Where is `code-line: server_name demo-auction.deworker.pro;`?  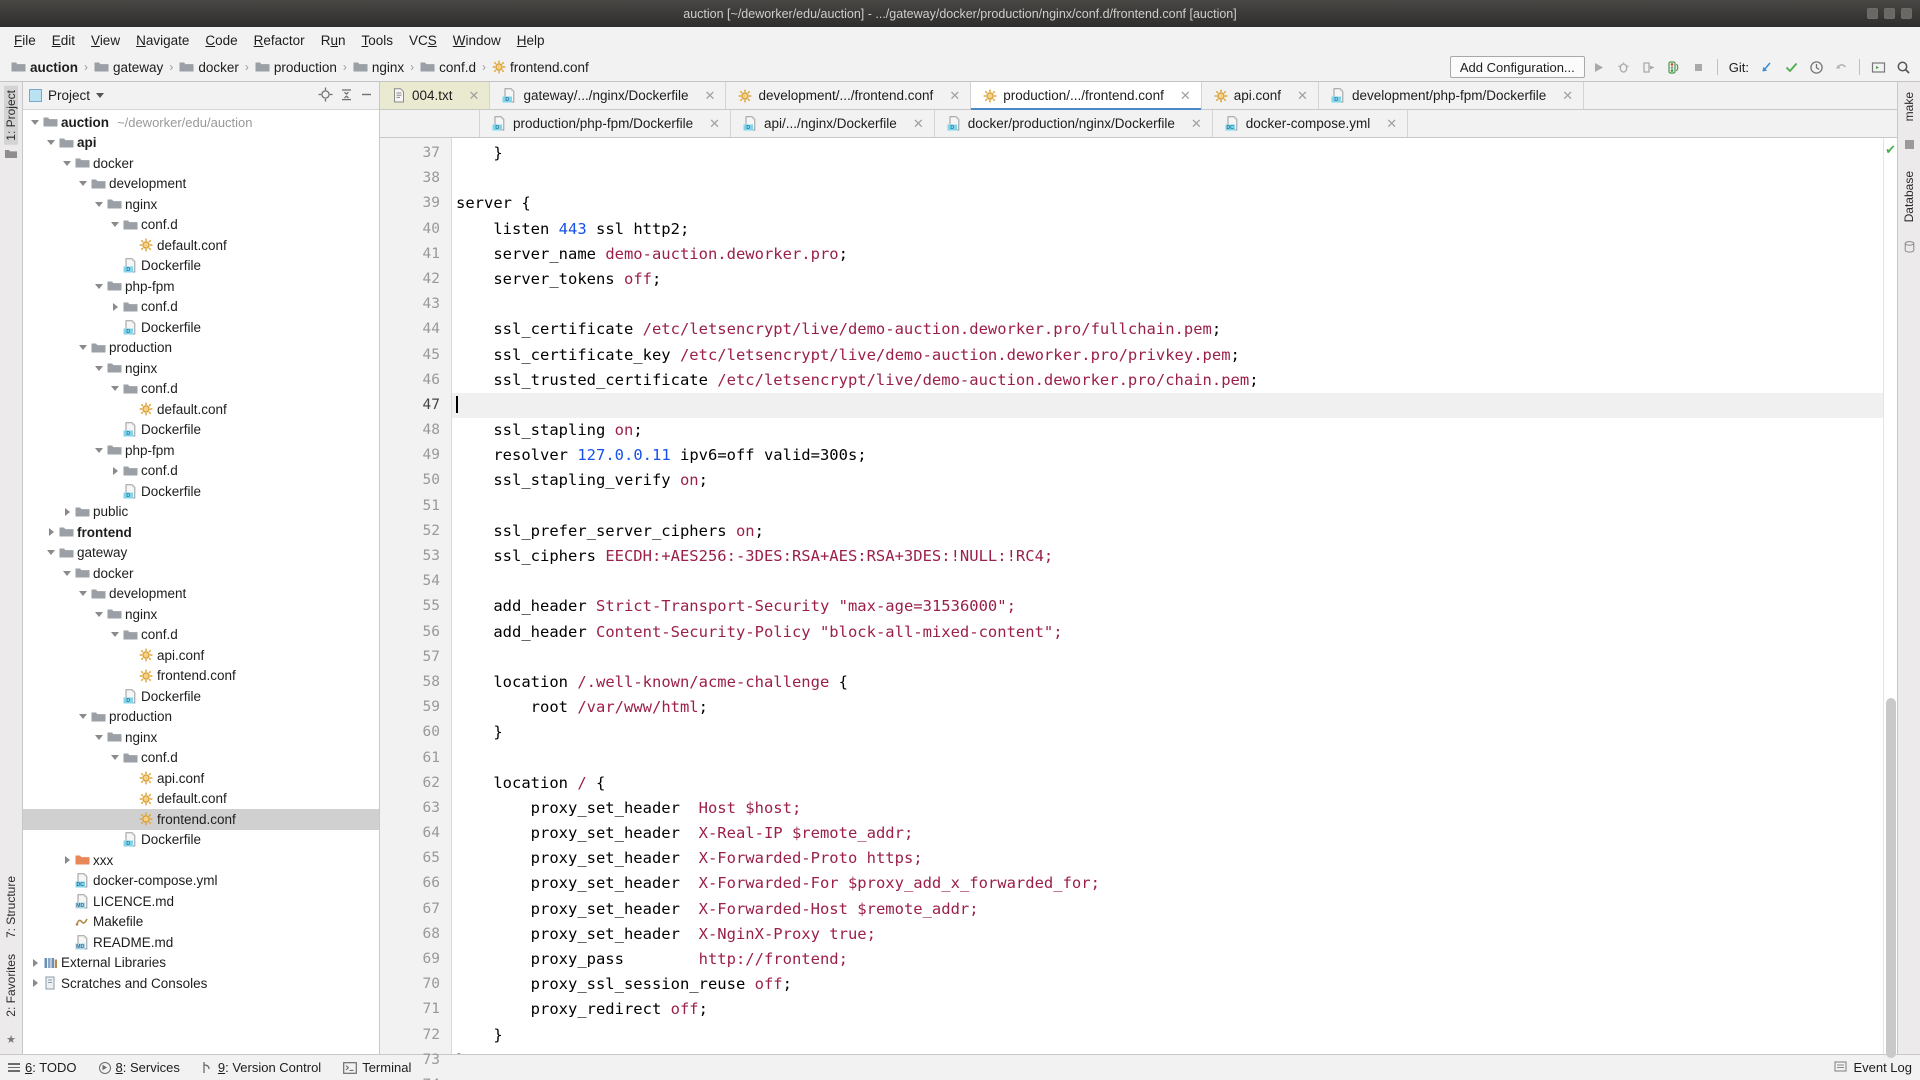
code-line: server_name demo-auction.deworker.pro; is located at coordinates (1167, 254).